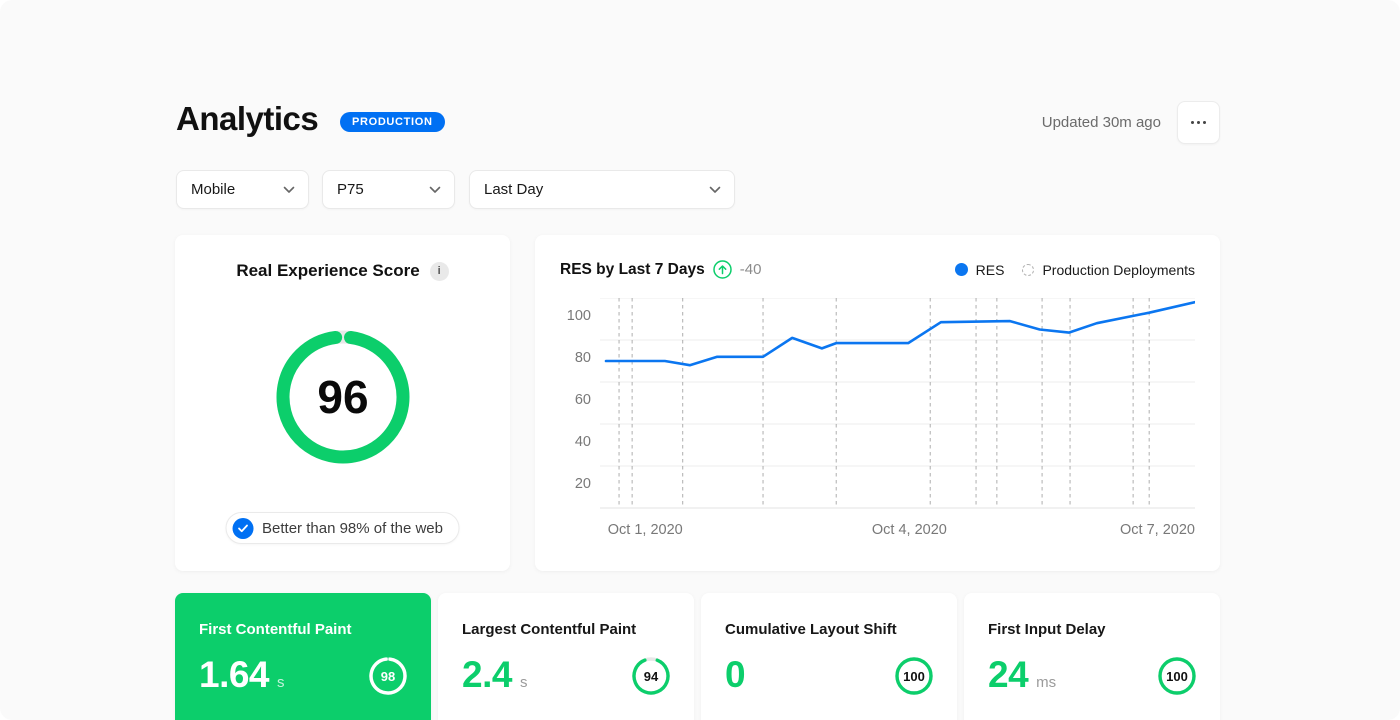 This screenshot has width=1400, height=720. What do you see at coordinates (392, 122) in the screenshot?
I see `environment-badge: PRODUCTION` at bounding box center [392, 122].